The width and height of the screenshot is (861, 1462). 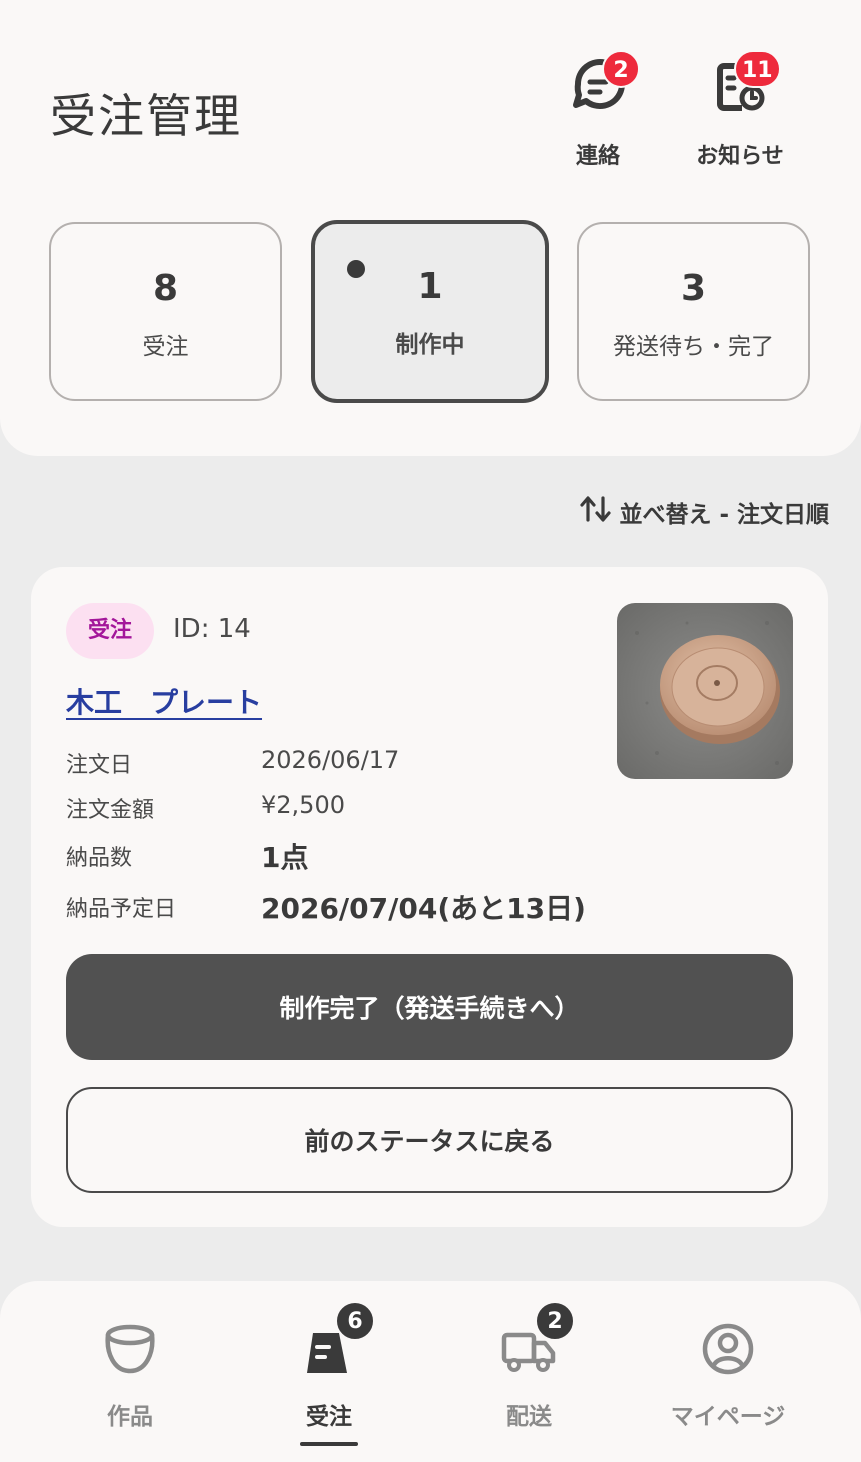 I want to click on order-amount-label: 注文金額, so click(x=110, y=810).